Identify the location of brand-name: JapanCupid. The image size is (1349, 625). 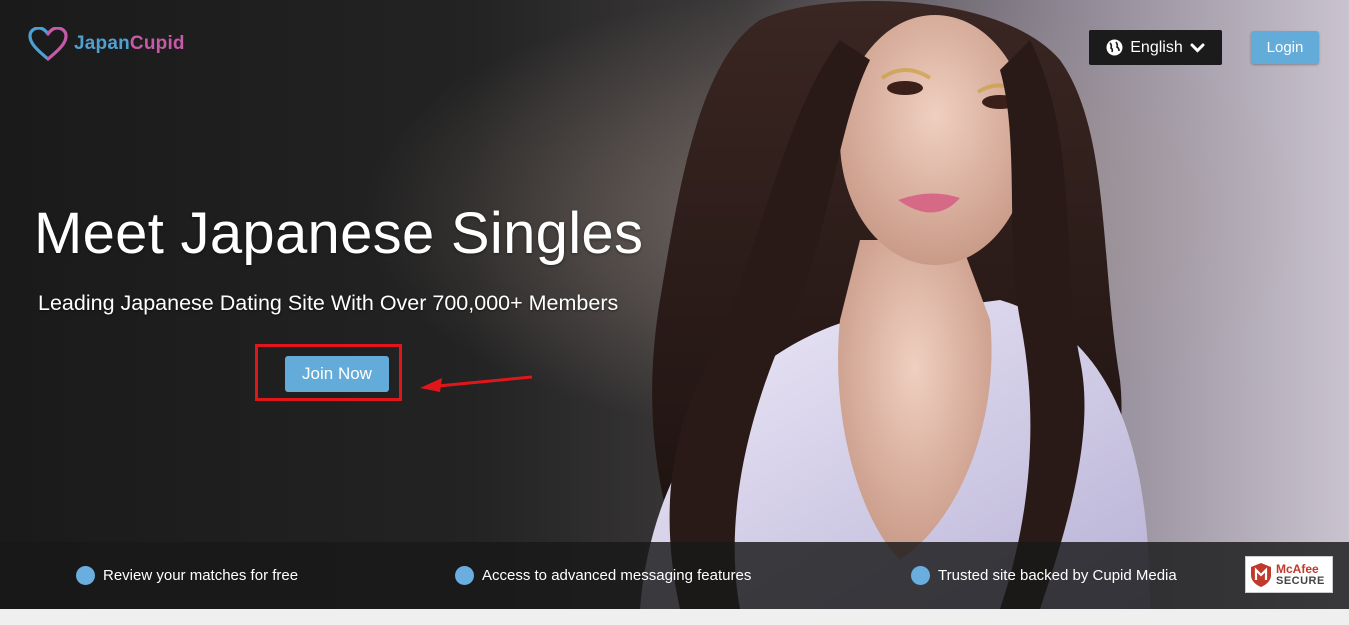
(129, 44).